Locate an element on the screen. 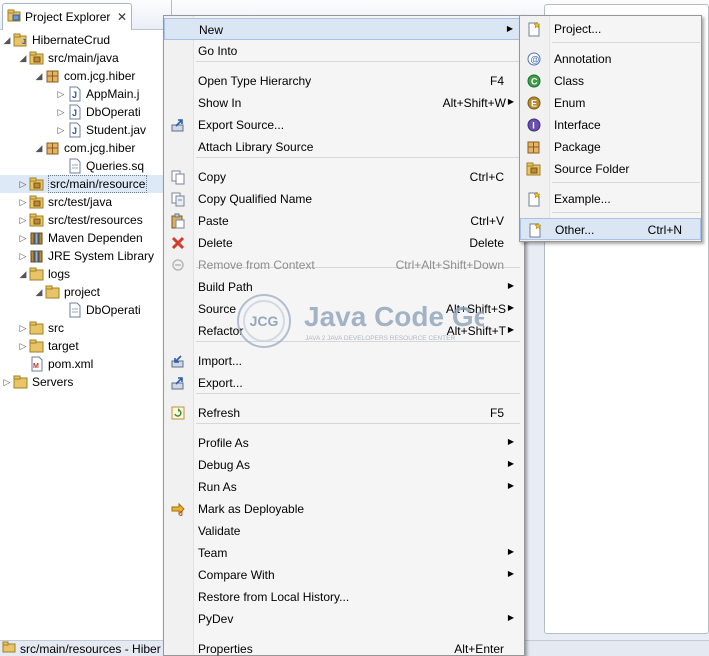 Image resolution: width=709 pixels, height=656 pixels. submenu-item-package: Package is located at coordinates (610, 147).